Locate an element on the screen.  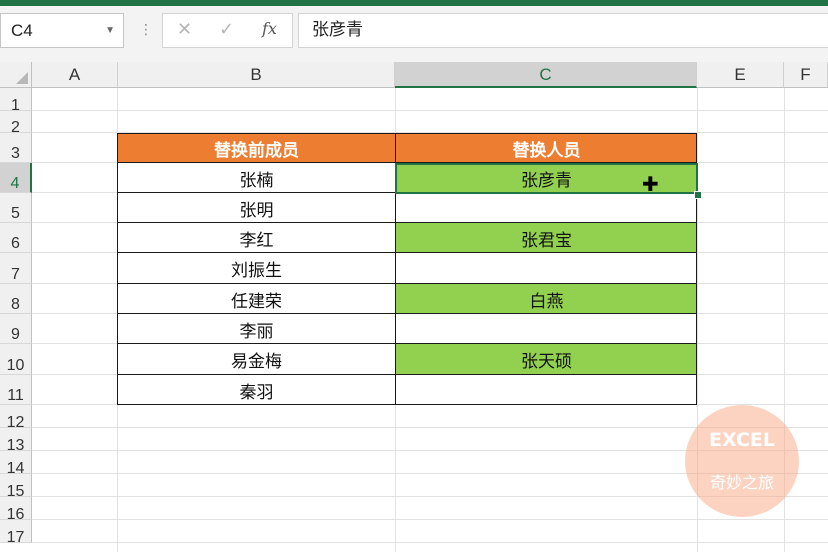
cancel-icon: ✕ is located at coordinates (184, 29).